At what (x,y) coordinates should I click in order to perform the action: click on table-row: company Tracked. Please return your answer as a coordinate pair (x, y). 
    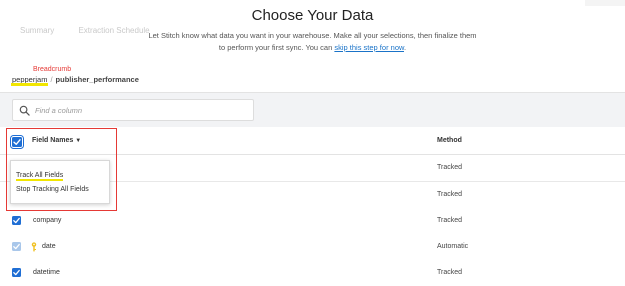
    Looking at the image, I should click on (312, 221).